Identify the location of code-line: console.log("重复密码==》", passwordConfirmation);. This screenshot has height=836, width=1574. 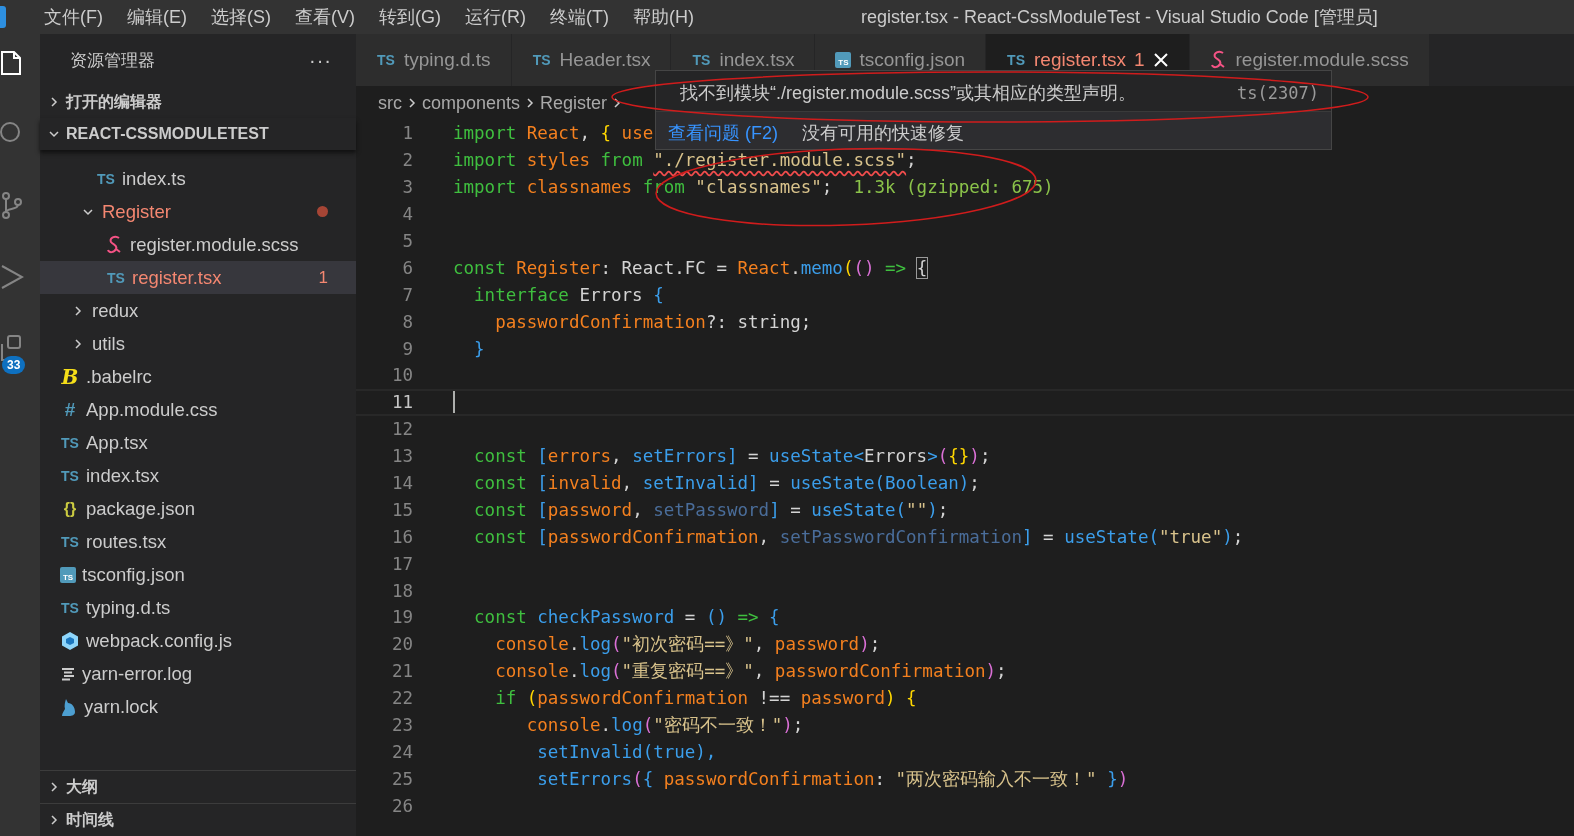
(750, 672).